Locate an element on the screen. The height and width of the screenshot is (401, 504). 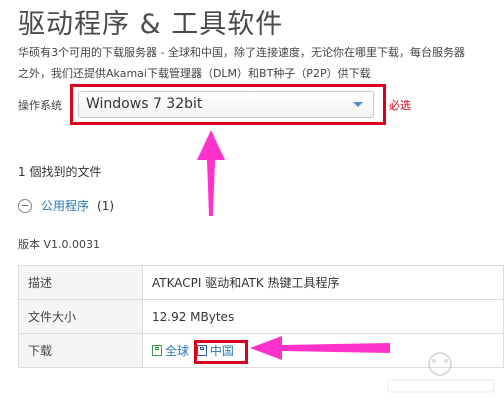
save-icon is located at coordinates (157, 350).